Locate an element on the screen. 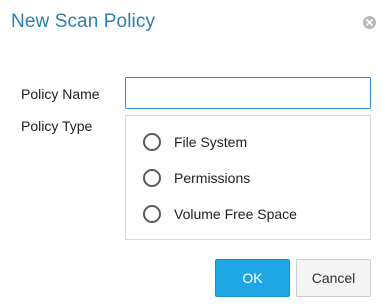 The height and width of the screenshot is (304, 390). policy-name-label: Policy Name is located at coordinates (60, 94).